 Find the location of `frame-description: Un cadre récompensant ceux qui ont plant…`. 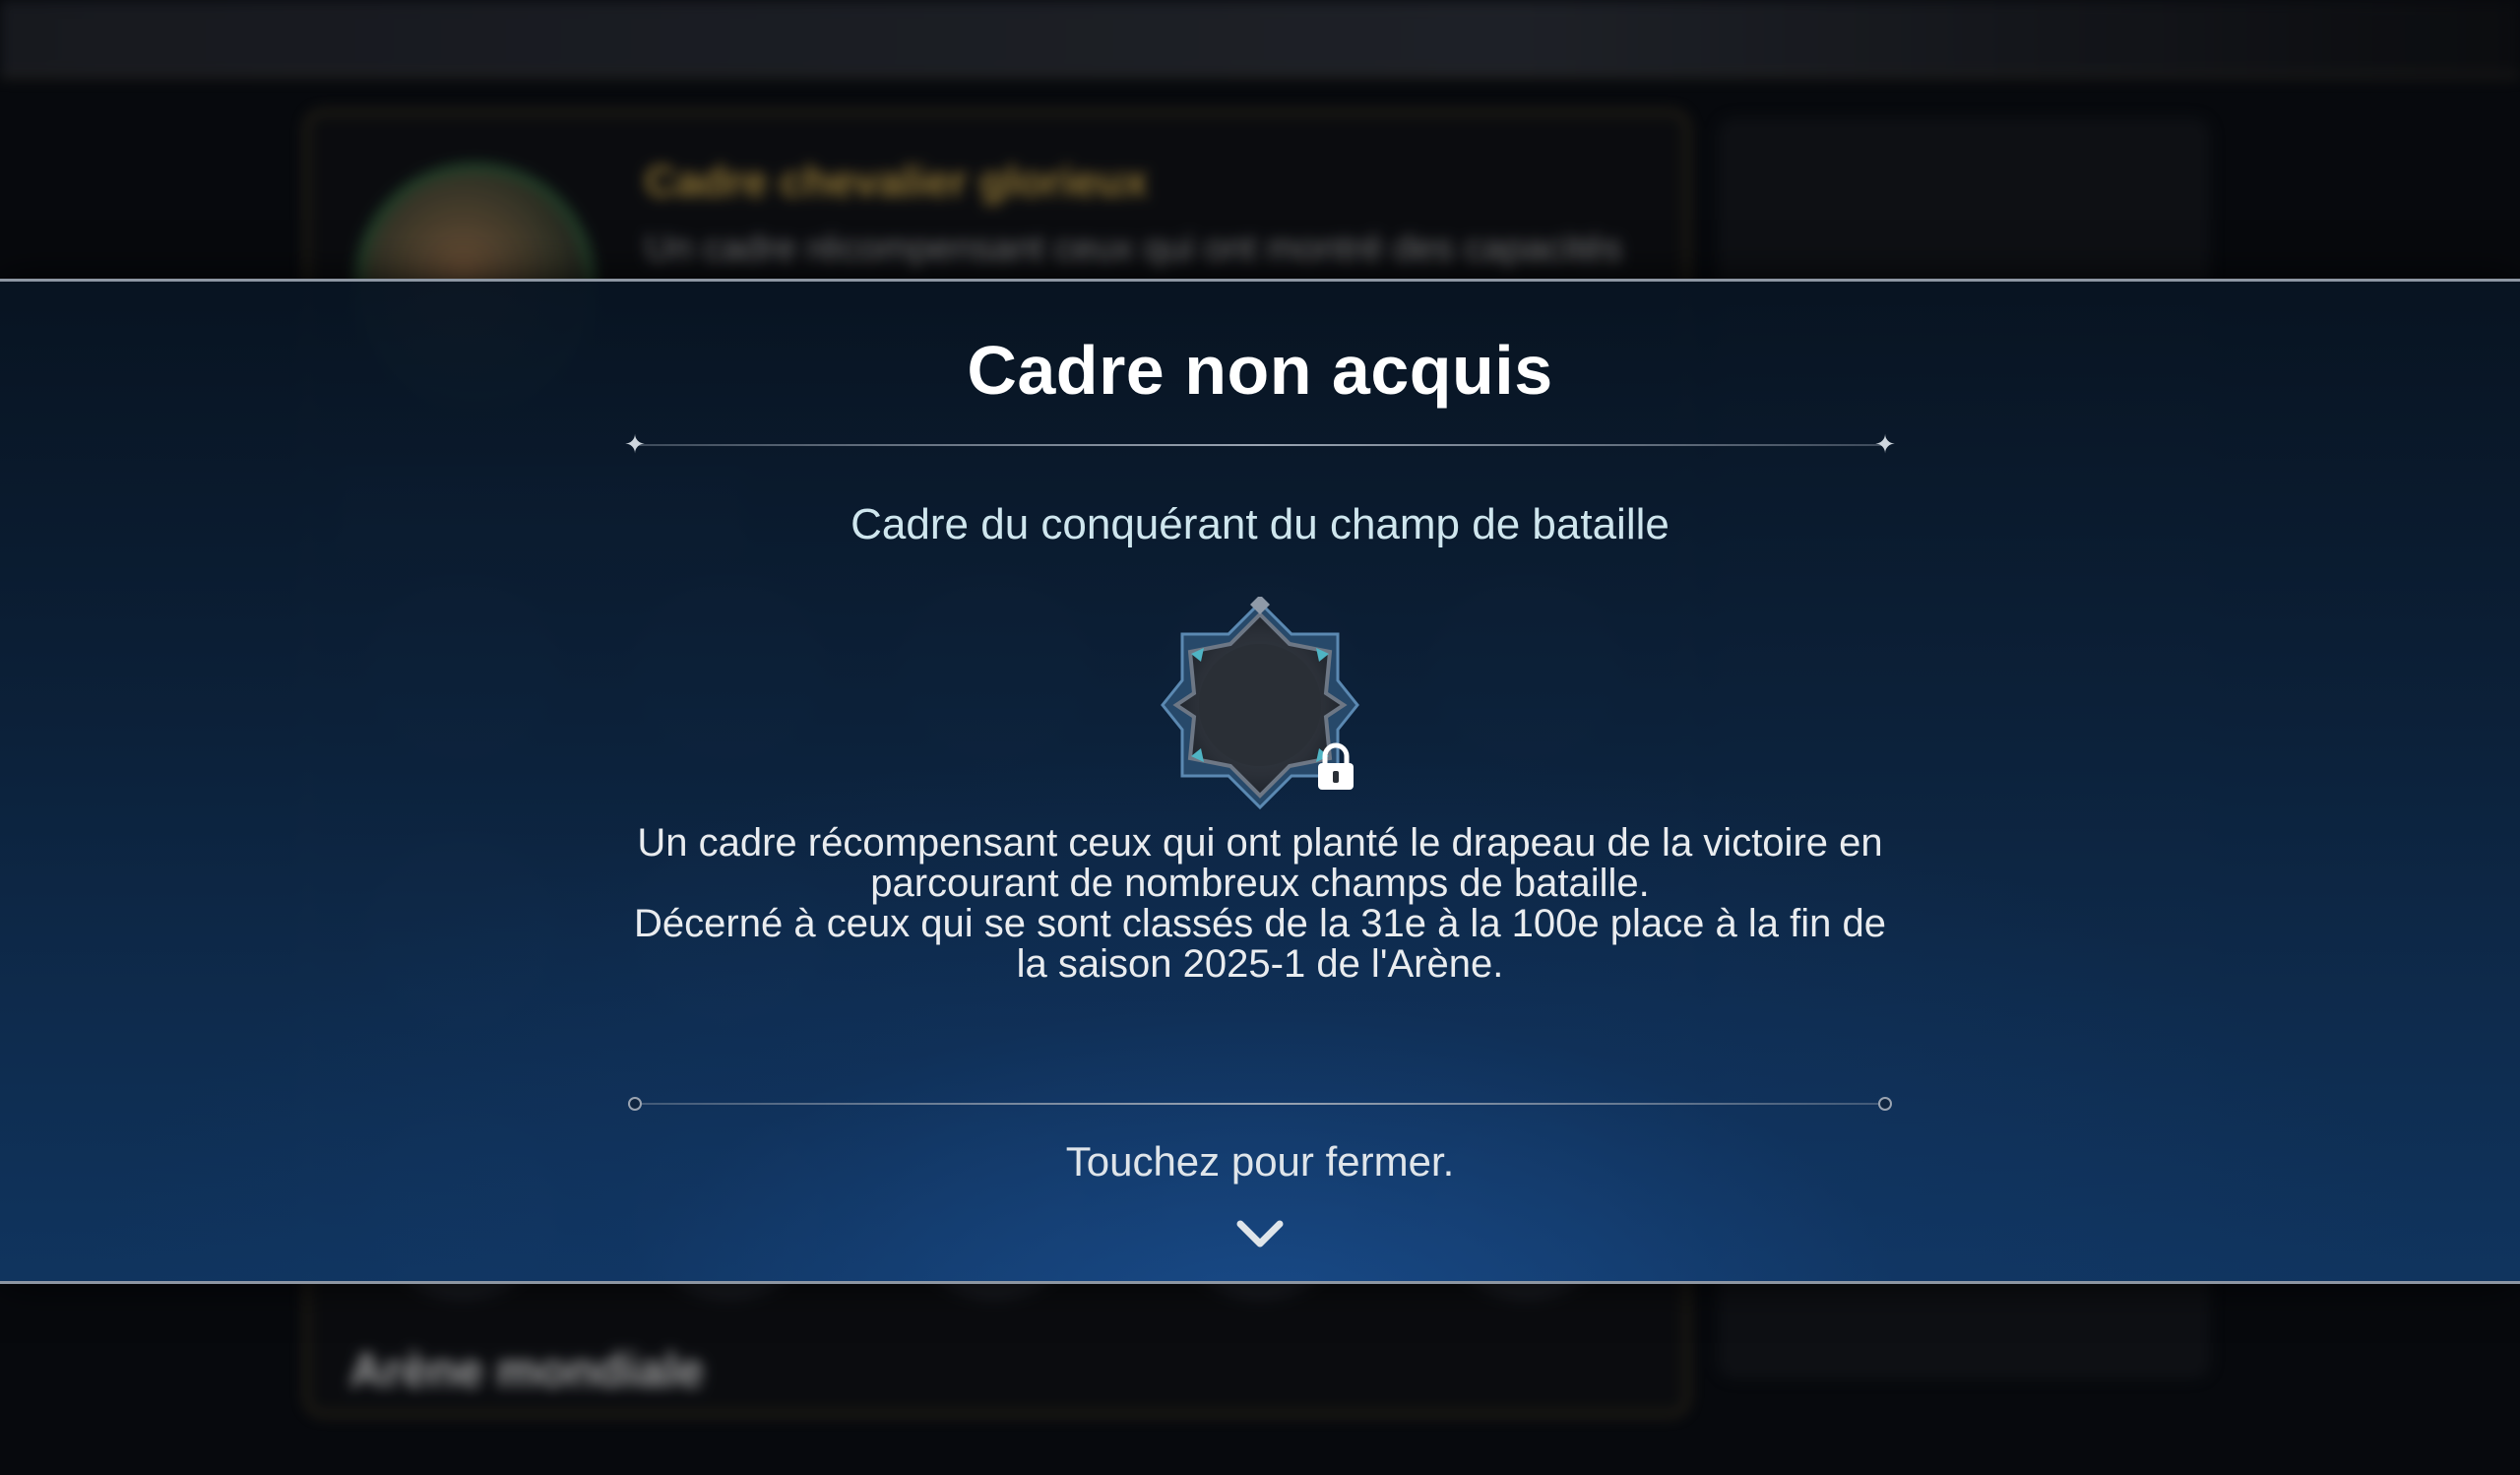

frame-description: Un cadre récompensant ceux qui ont plant… is located at coordinates (1260, 904).